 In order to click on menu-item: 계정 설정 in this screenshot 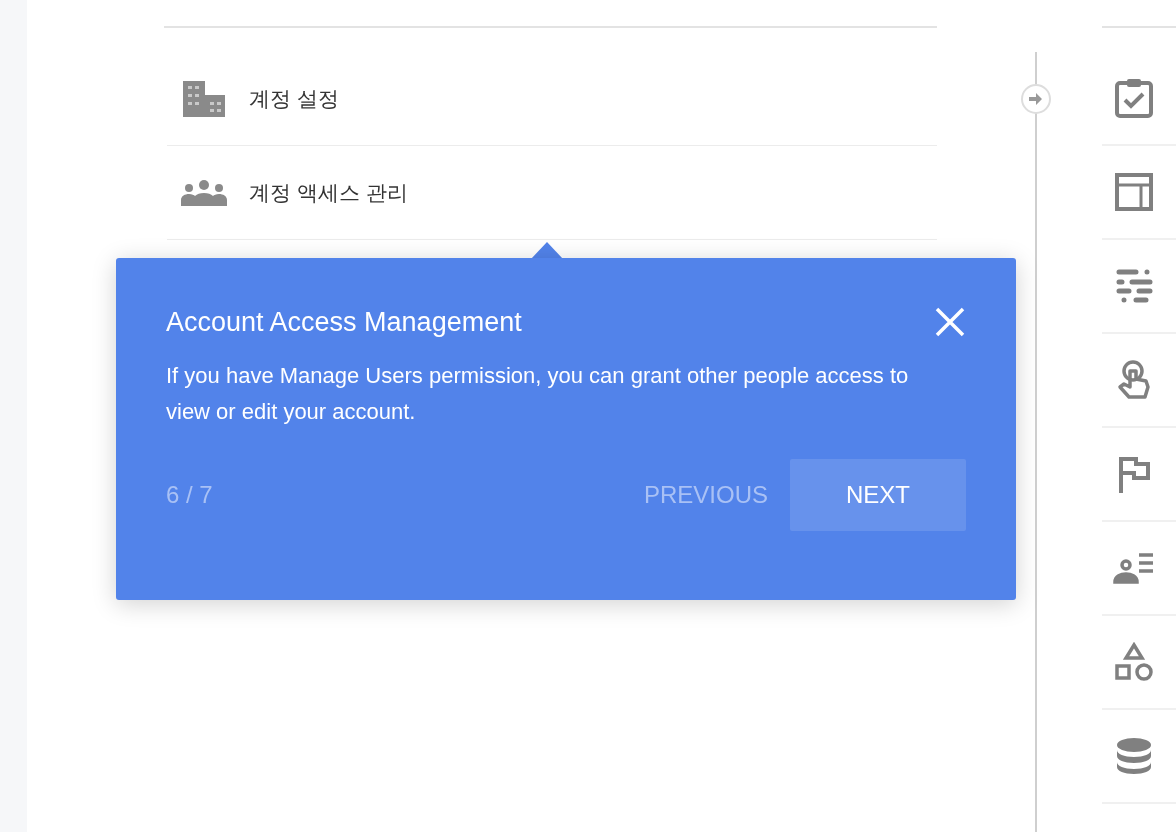, I will do `click(294, 98)`.